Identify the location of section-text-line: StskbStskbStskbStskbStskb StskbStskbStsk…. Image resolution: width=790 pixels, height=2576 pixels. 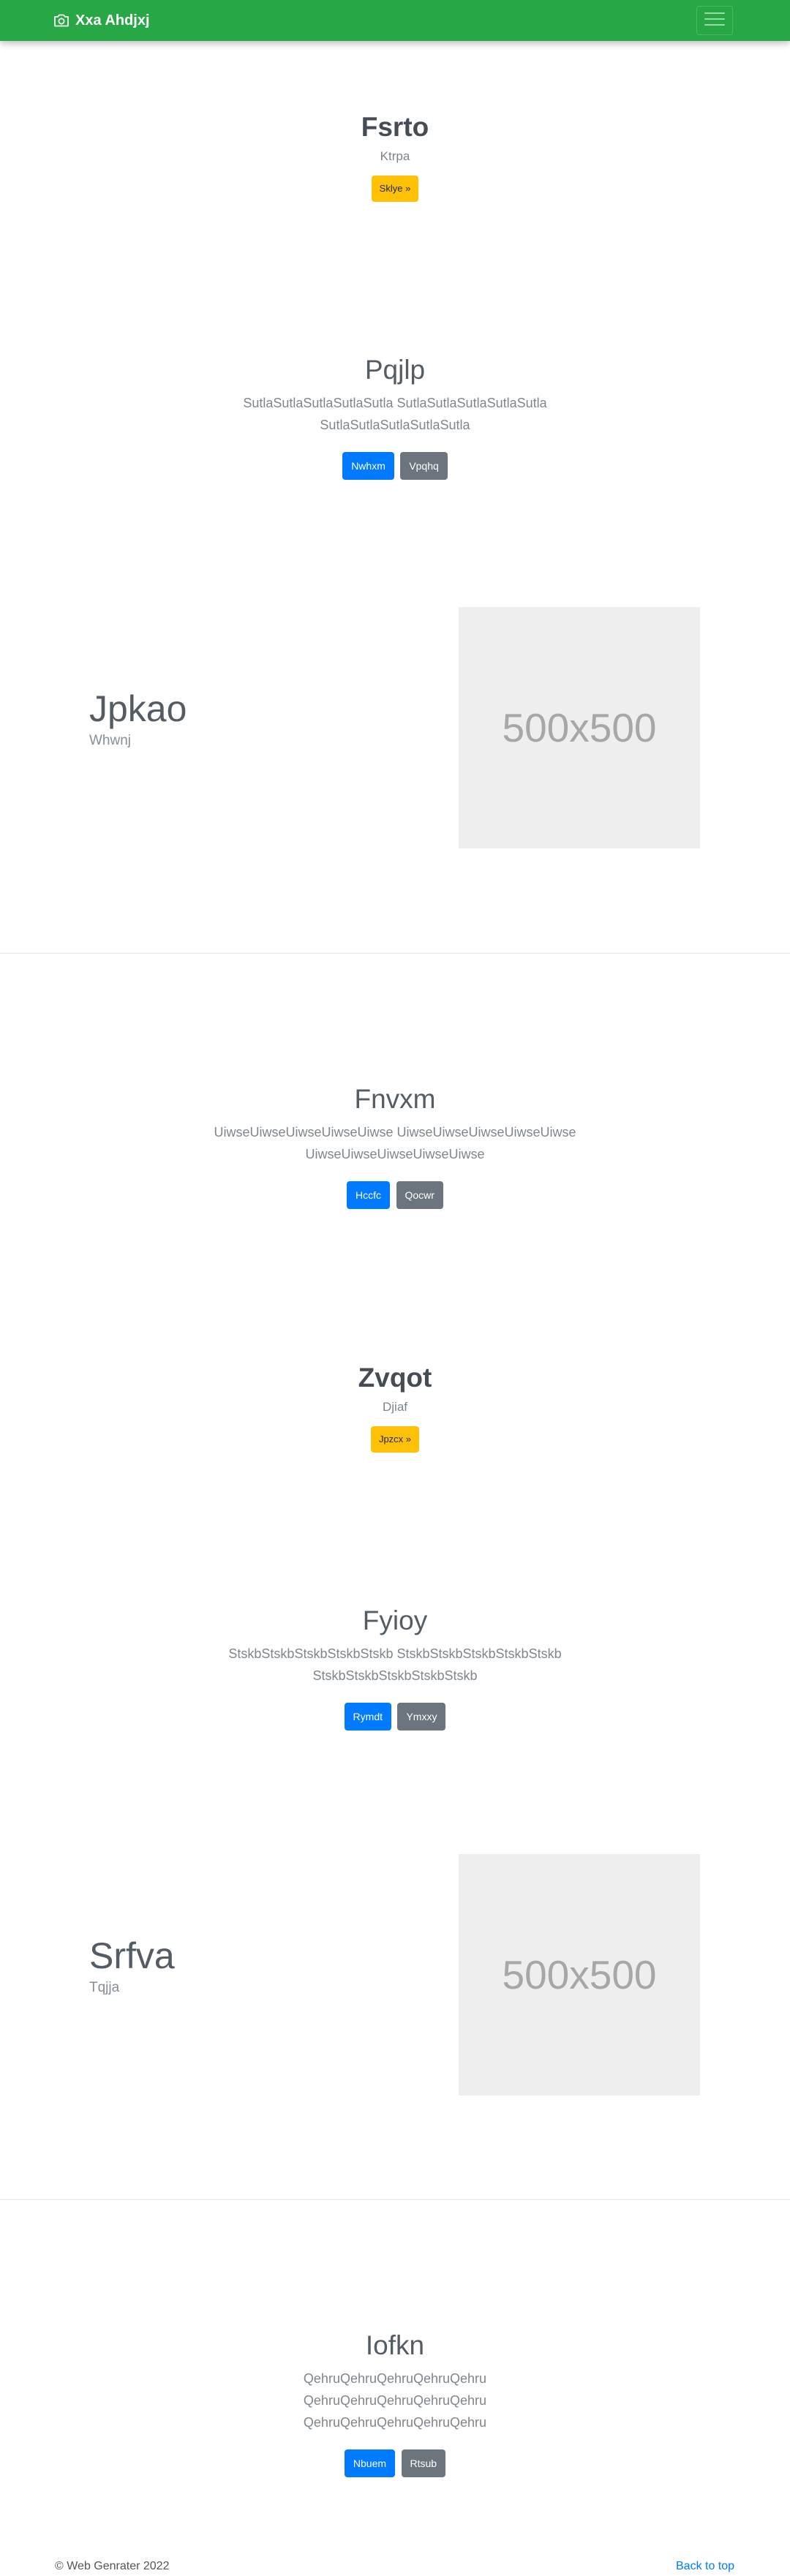
(395, 1654).